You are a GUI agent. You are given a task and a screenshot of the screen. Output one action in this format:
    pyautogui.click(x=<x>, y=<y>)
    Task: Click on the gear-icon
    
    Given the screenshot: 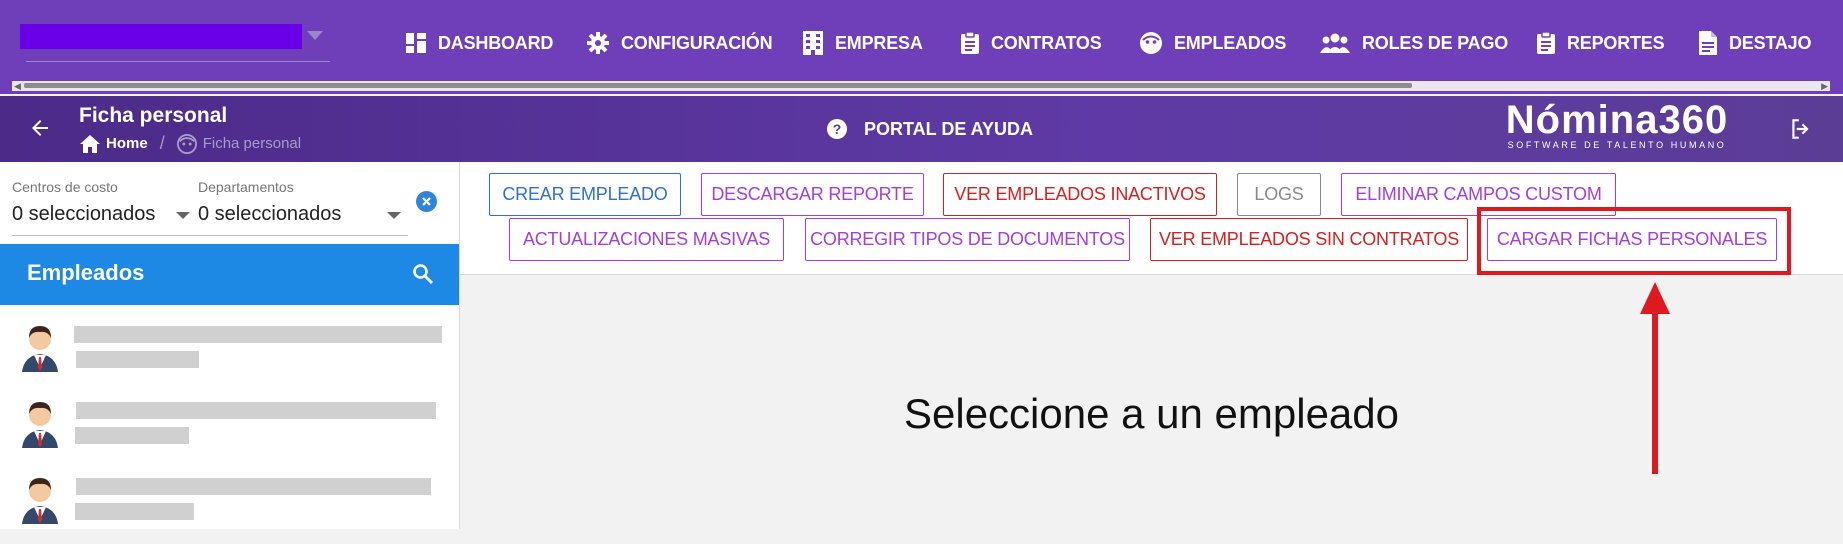 What is the action you would take?
    pyautogui.click(x=598, y=43)
    